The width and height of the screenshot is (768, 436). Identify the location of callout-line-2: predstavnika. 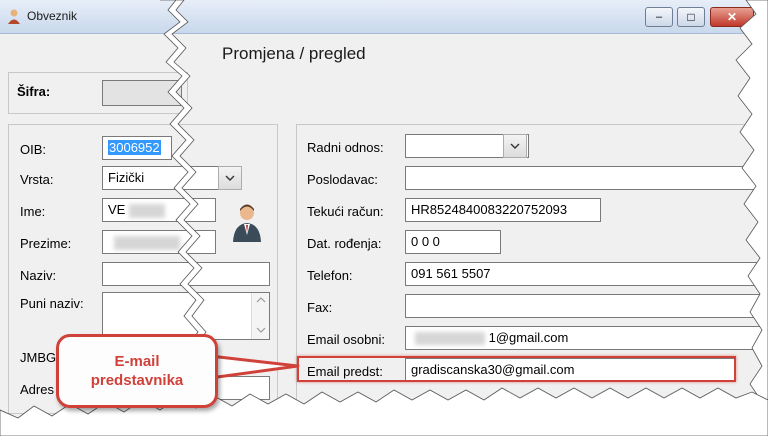
(137, 380).